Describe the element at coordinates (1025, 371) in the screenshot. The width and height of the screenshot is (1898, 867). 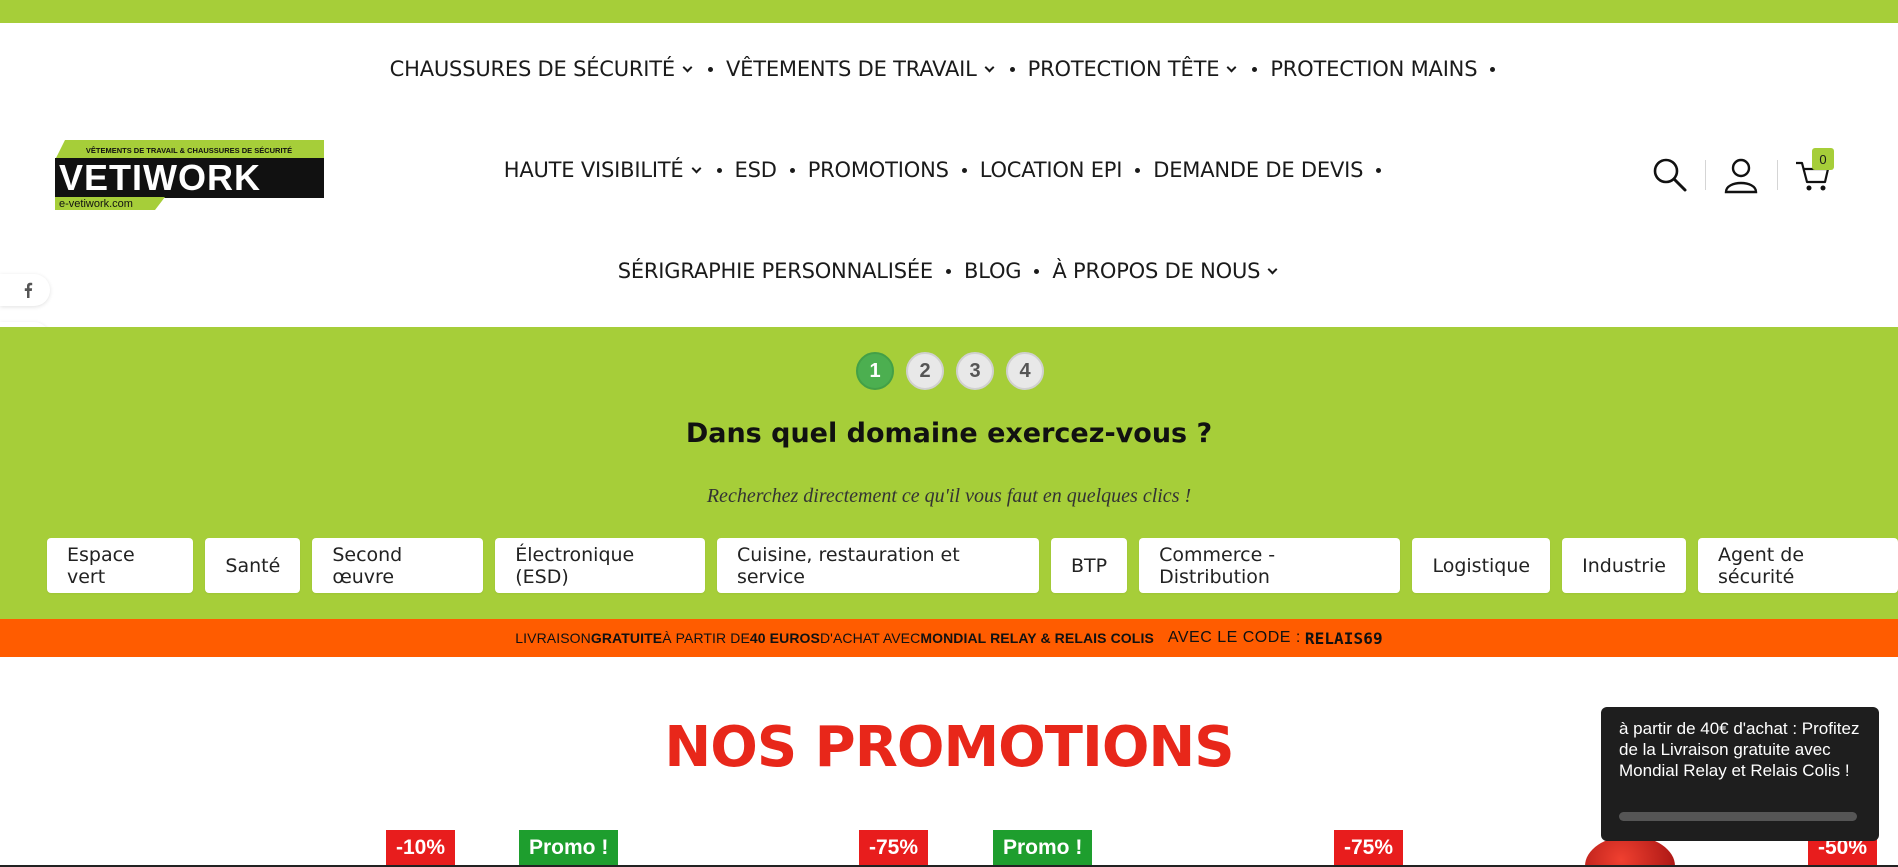
I see `step-4: 4` at that location.